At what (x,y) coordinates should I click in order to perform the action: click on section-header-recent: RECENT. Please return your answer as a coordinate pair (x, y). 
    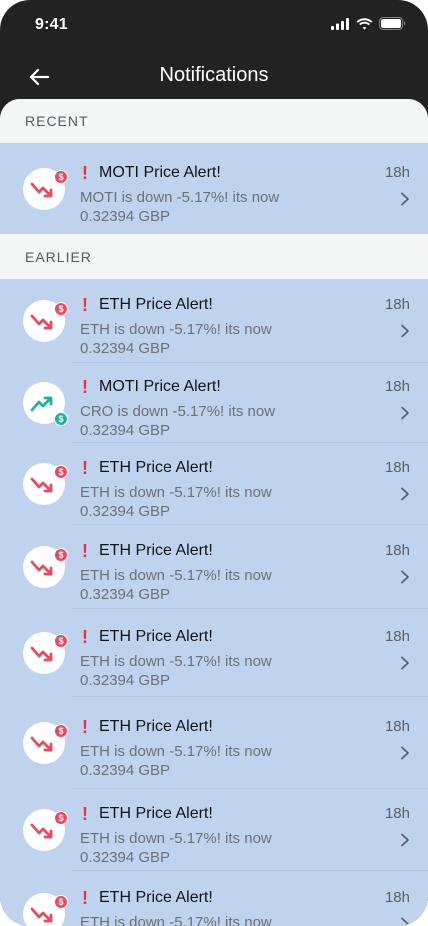
    Looking at the image, I should click on (214, 121).